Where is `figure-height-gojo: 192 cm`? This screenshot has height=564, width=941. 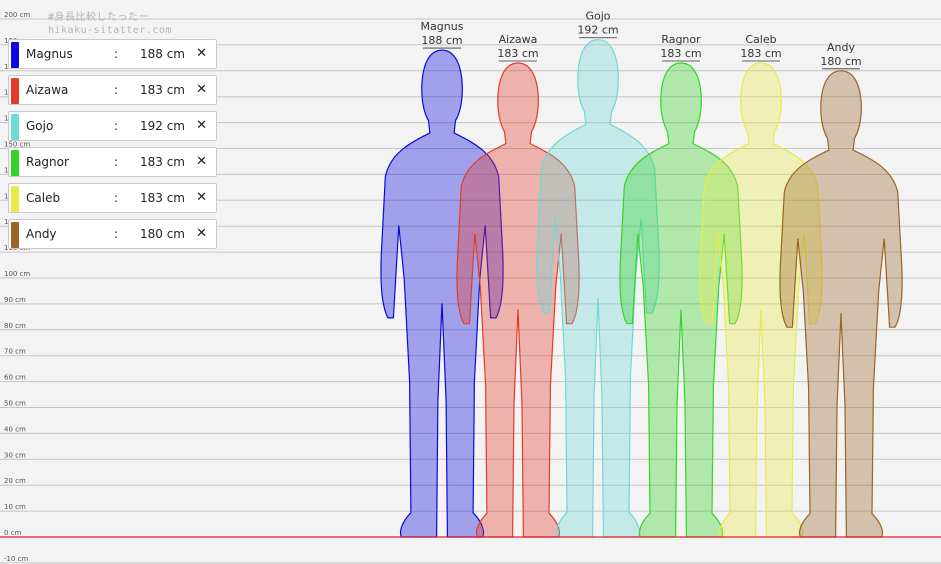 figure-height-gojo: 192 cm is located at coordinates (597, 30).